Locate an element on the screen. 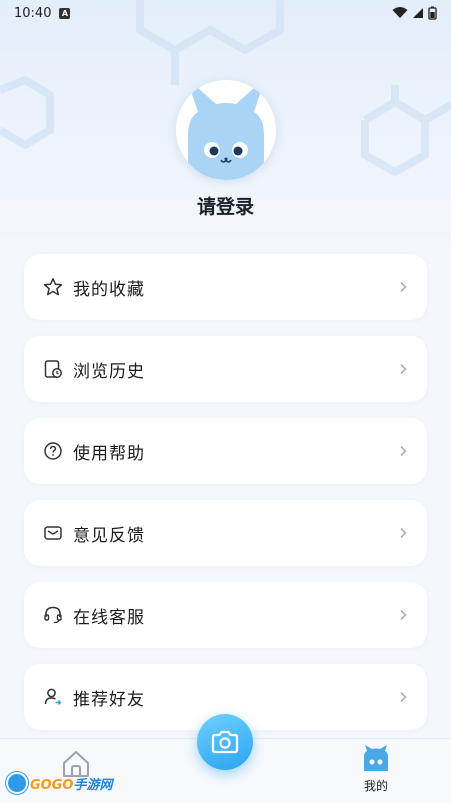  watermark-logo-icon is located at coordinates (17, 783).